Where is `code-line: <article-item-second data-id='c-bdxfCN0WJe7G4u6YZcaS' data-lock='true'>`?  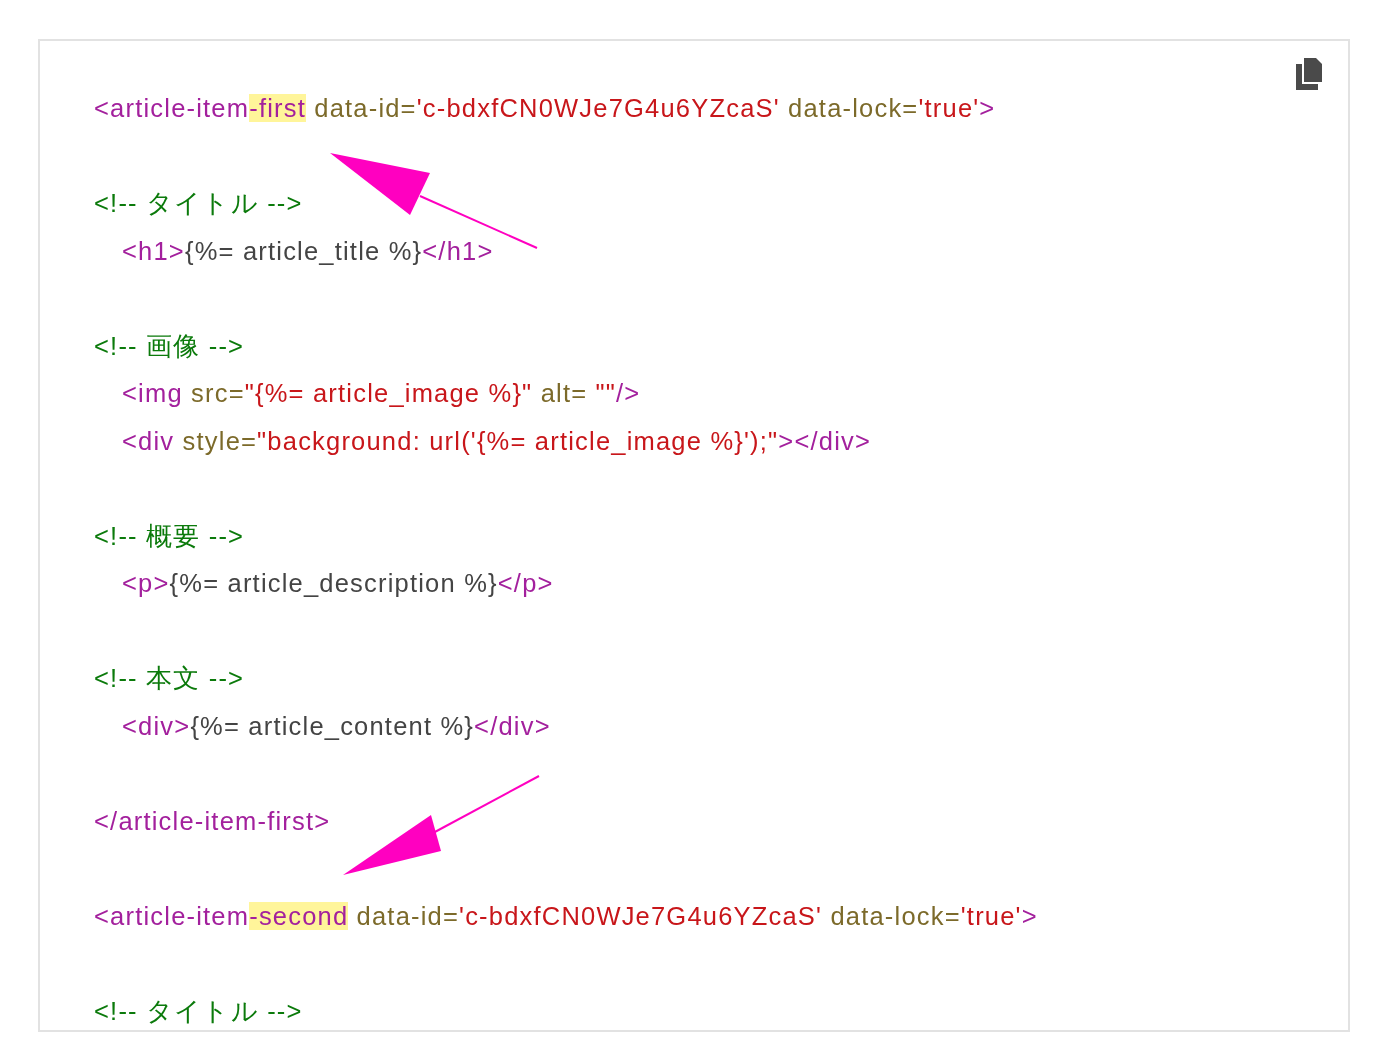 code-line: <article-item-second data-id='c-bdxfCN0WJe7G4u6YZcaS' data-lock='true'> is located at coordinates (566, 916).